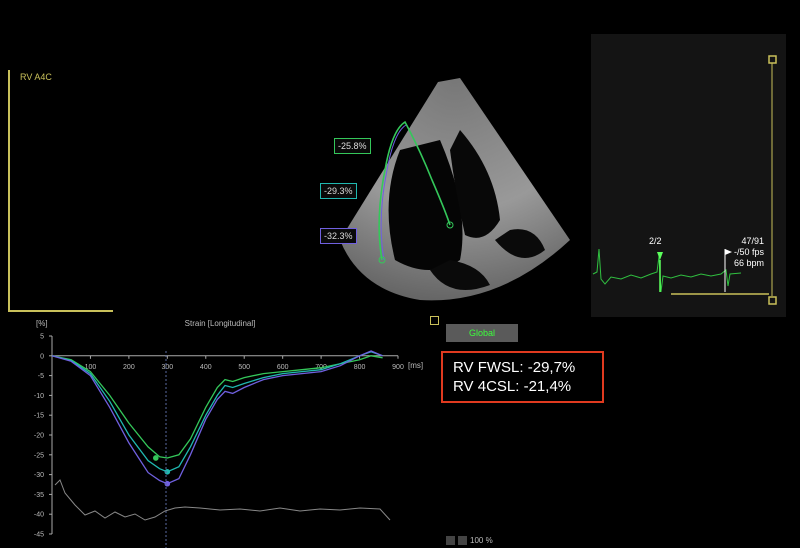 This screenshot has height=548, width=800. I want to click on ecg-panel: 2/2 47/91 -/50 fps 66 bpm, so click(688, 175).